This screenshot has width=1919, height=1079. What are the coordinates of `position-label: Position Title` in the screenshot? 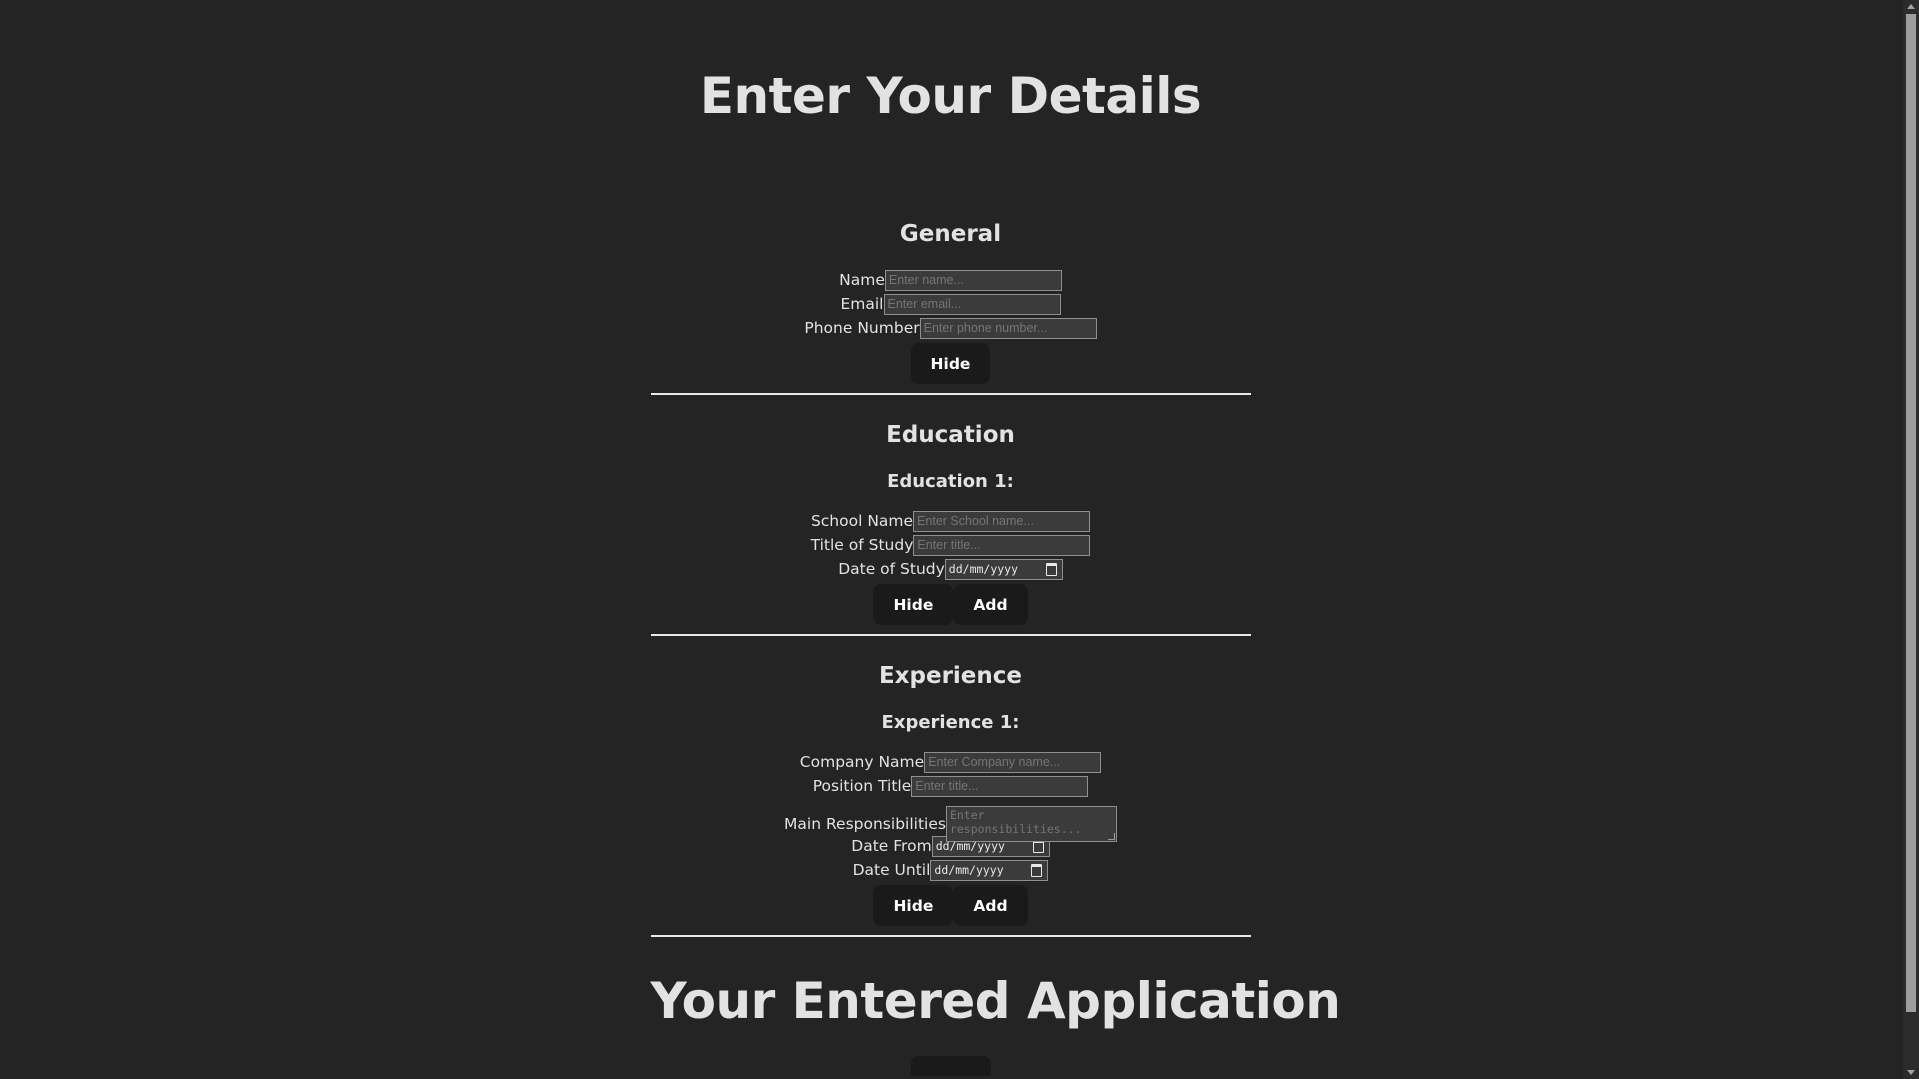 It's located at (862, 786).